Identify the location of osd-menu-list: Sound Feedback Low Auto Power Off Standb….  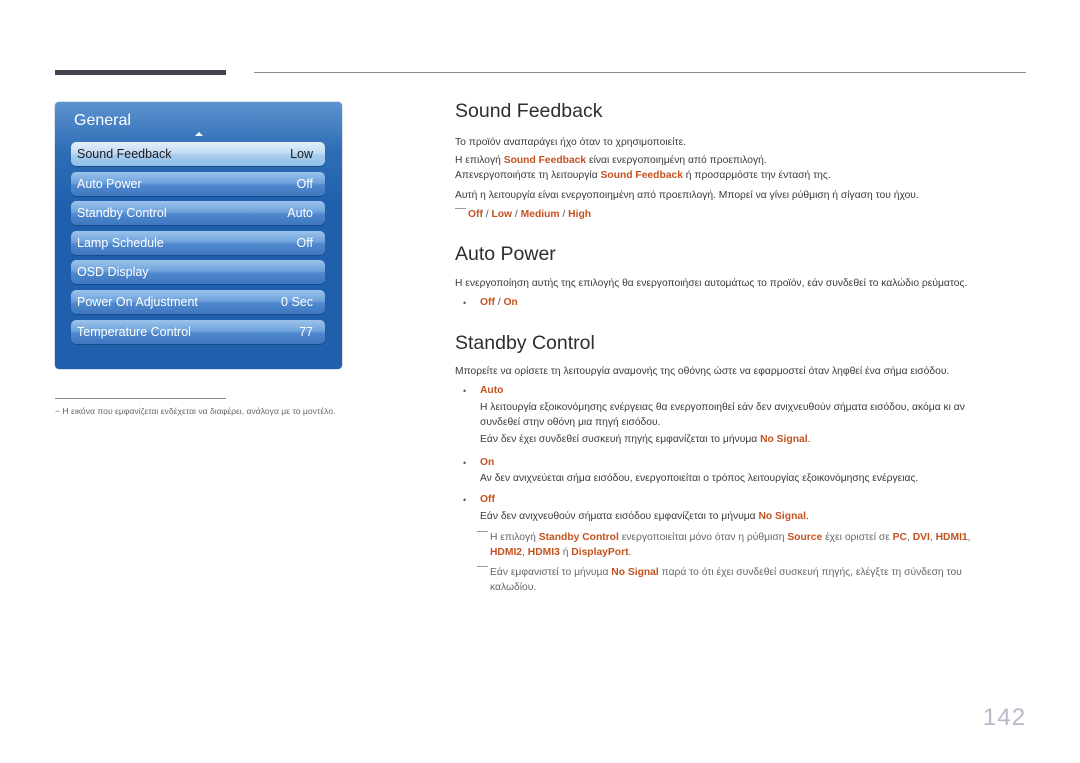
(198, 245).